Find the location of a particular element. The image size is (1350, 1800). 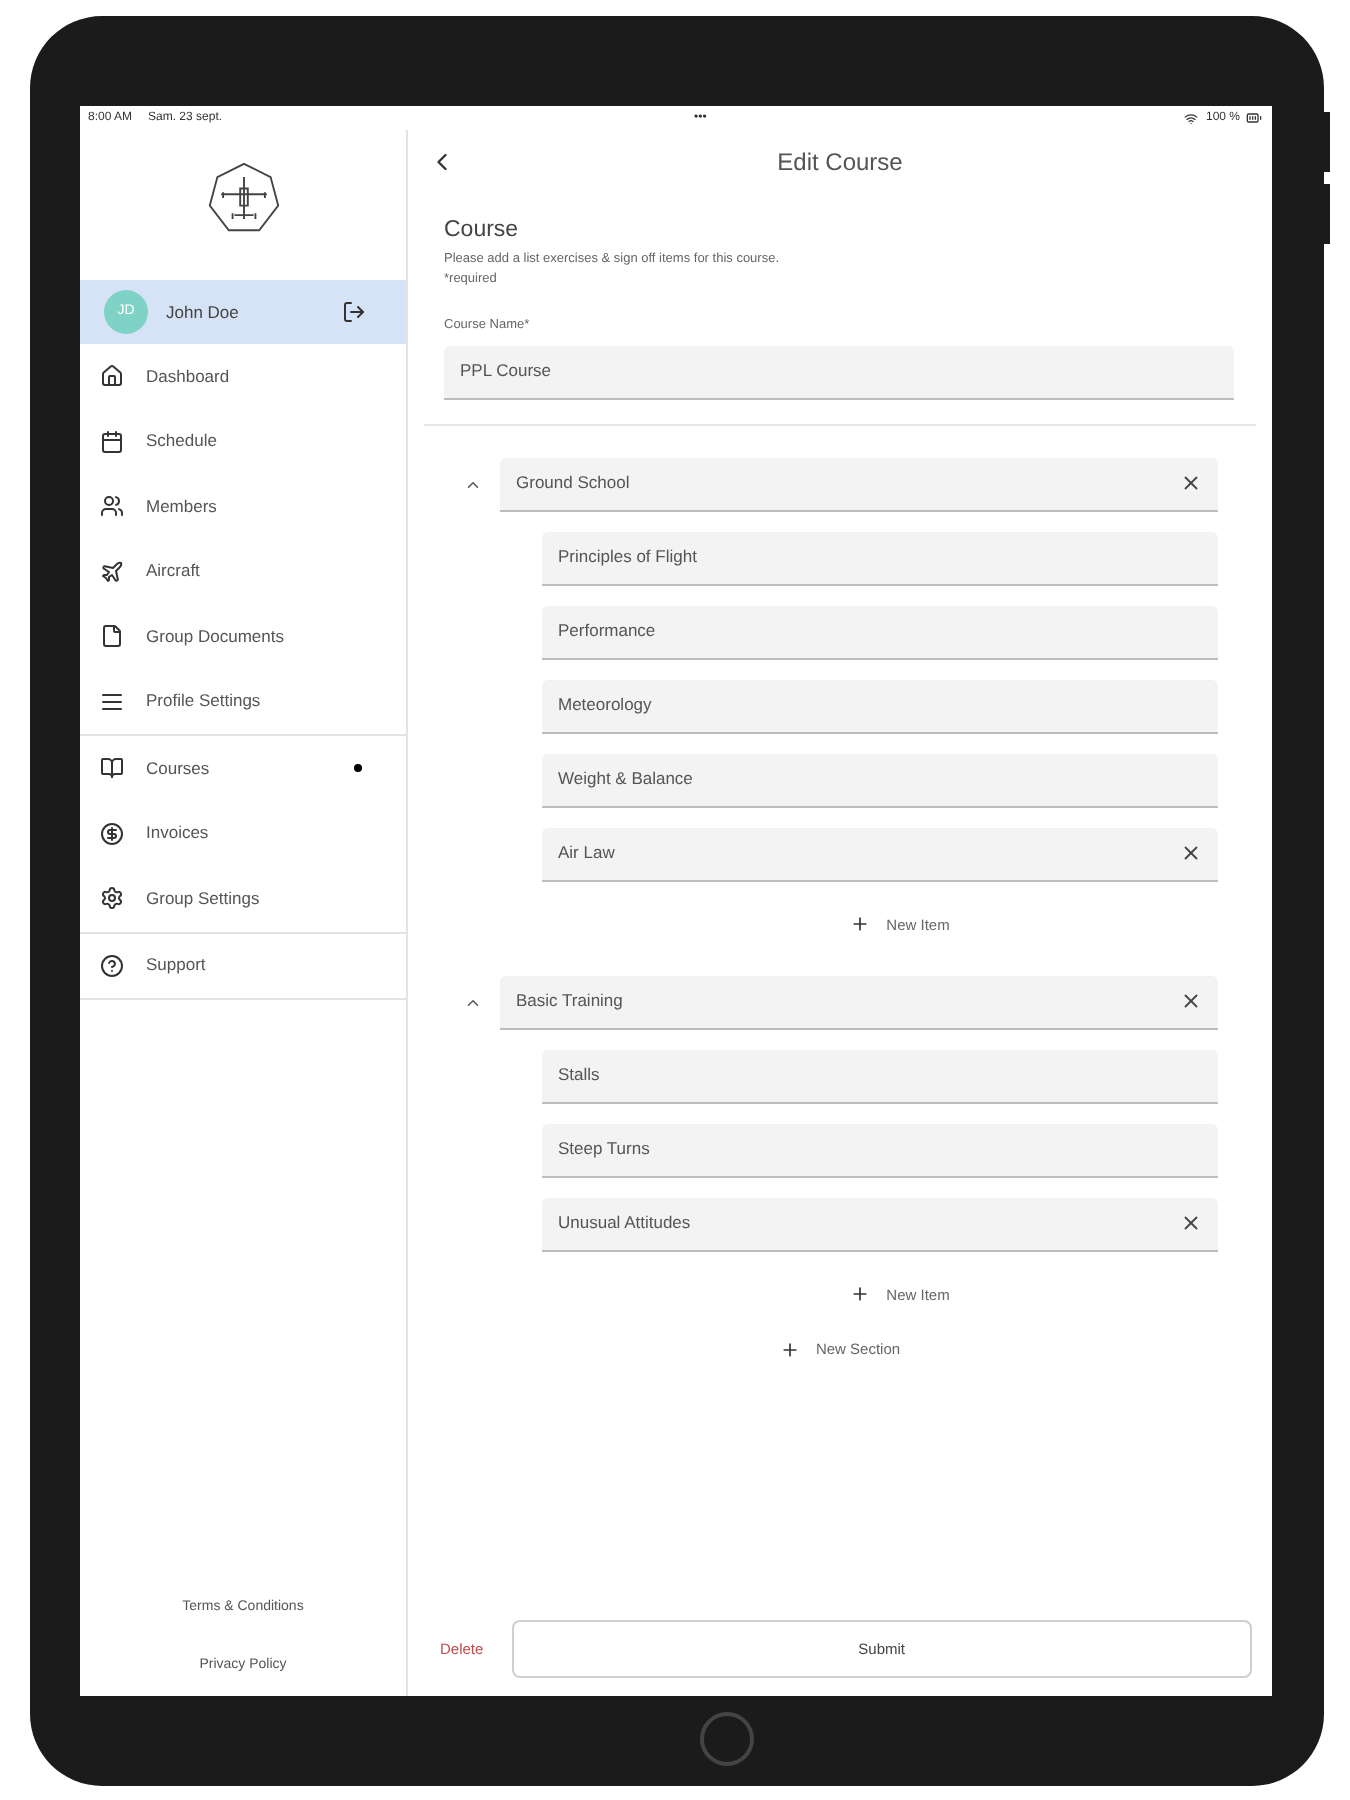

nav-item: Courses is located at coordinates (243, 768).